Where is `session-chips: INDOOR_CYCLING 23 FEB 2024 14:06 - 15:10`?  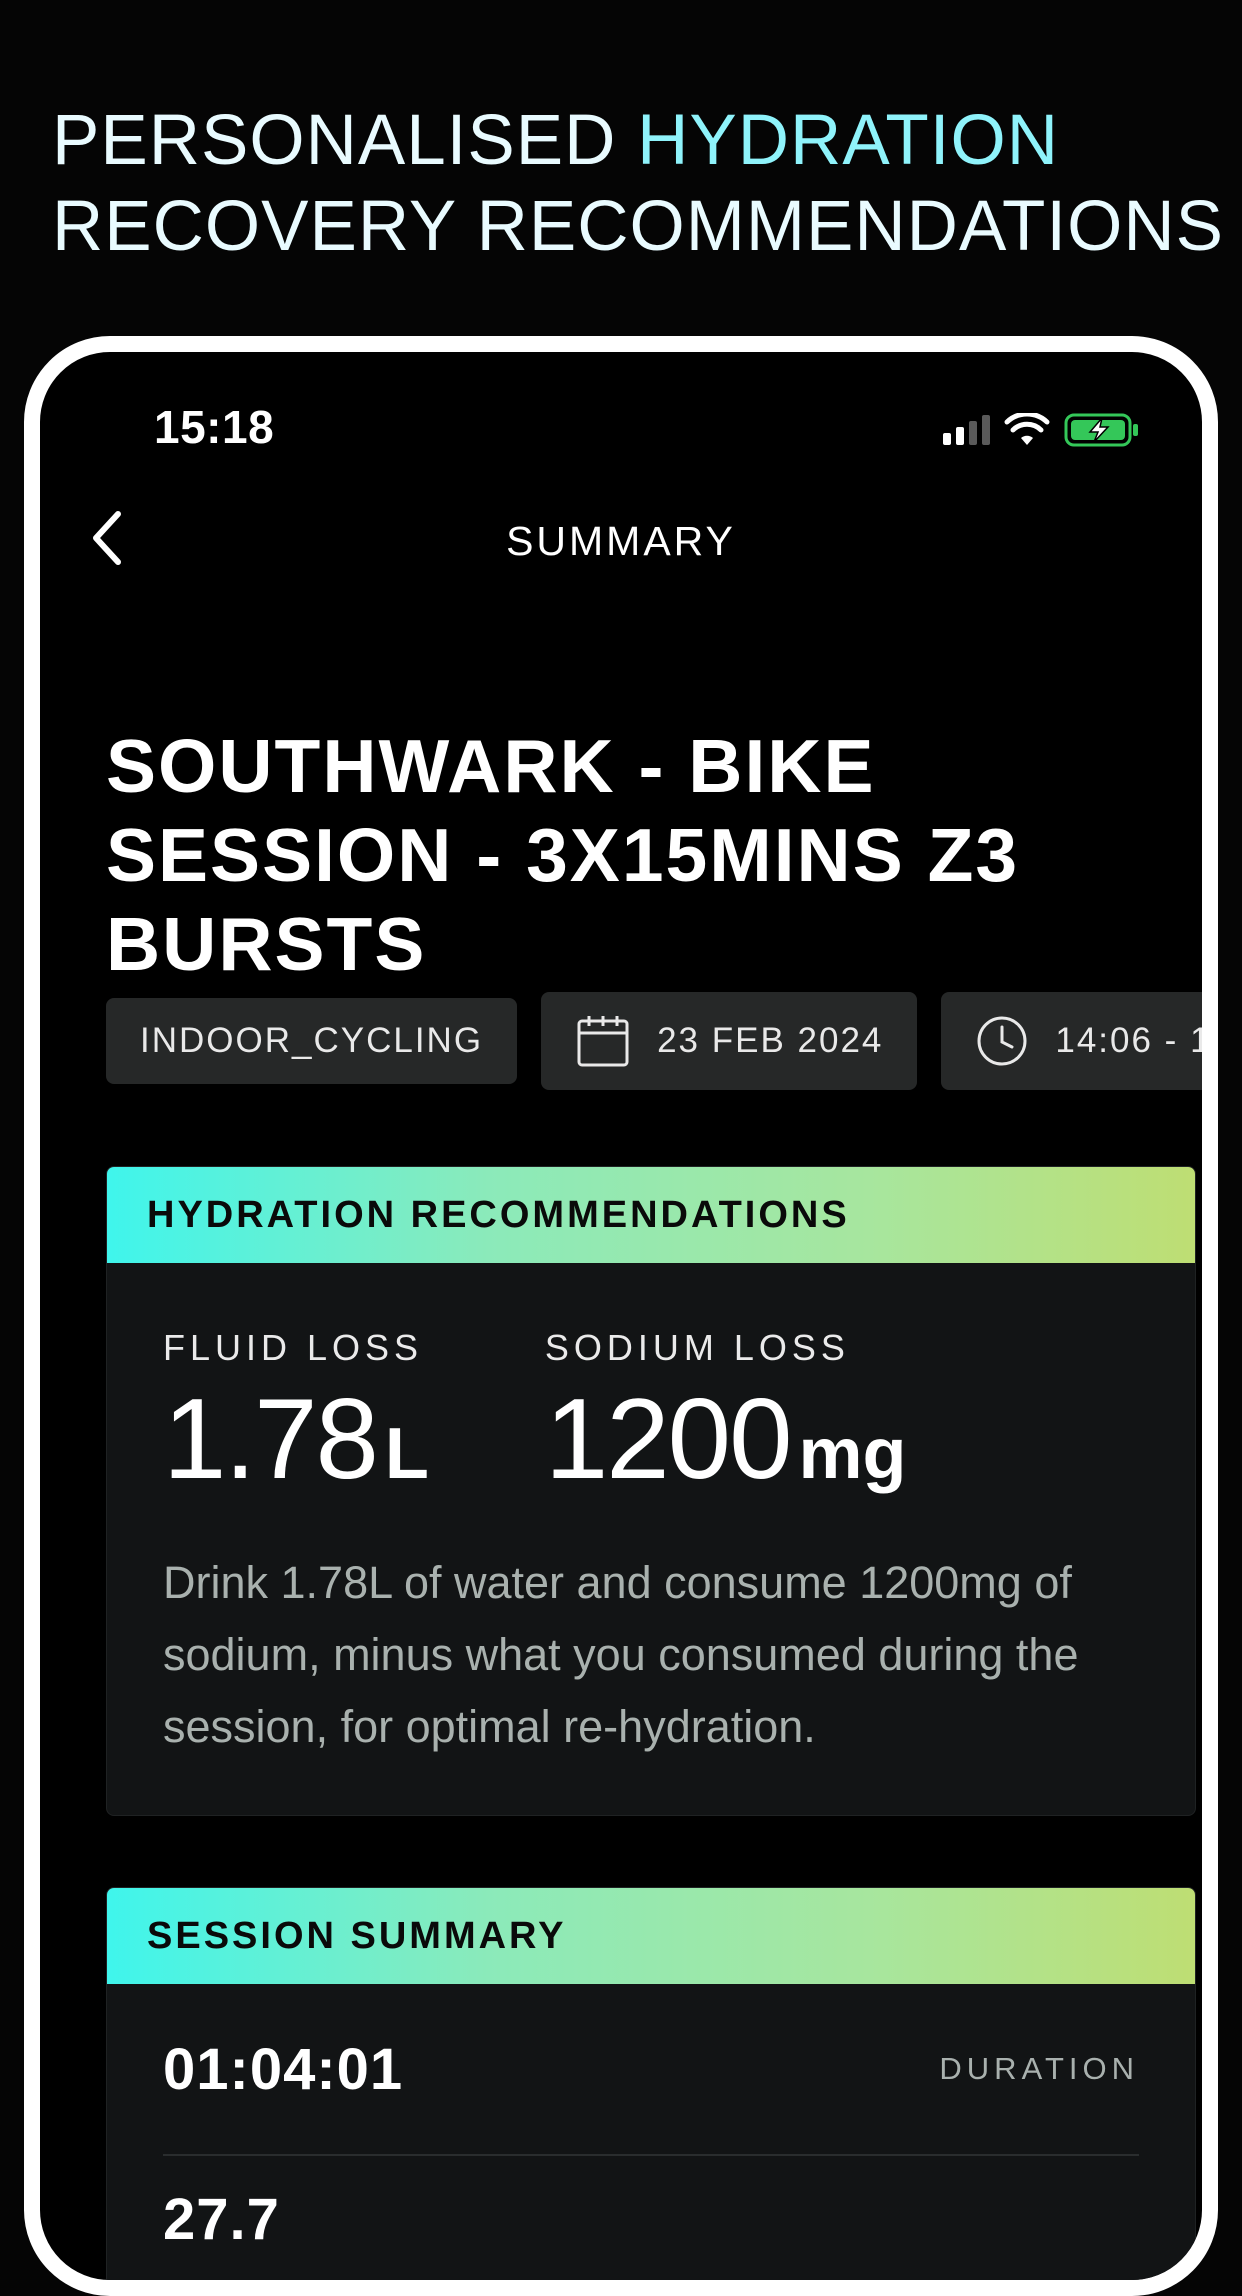 session-chips: INDOOR_CYCLING 23 FEB 2024 14:06 - 15:10 is located at coordinates (654, 1041).